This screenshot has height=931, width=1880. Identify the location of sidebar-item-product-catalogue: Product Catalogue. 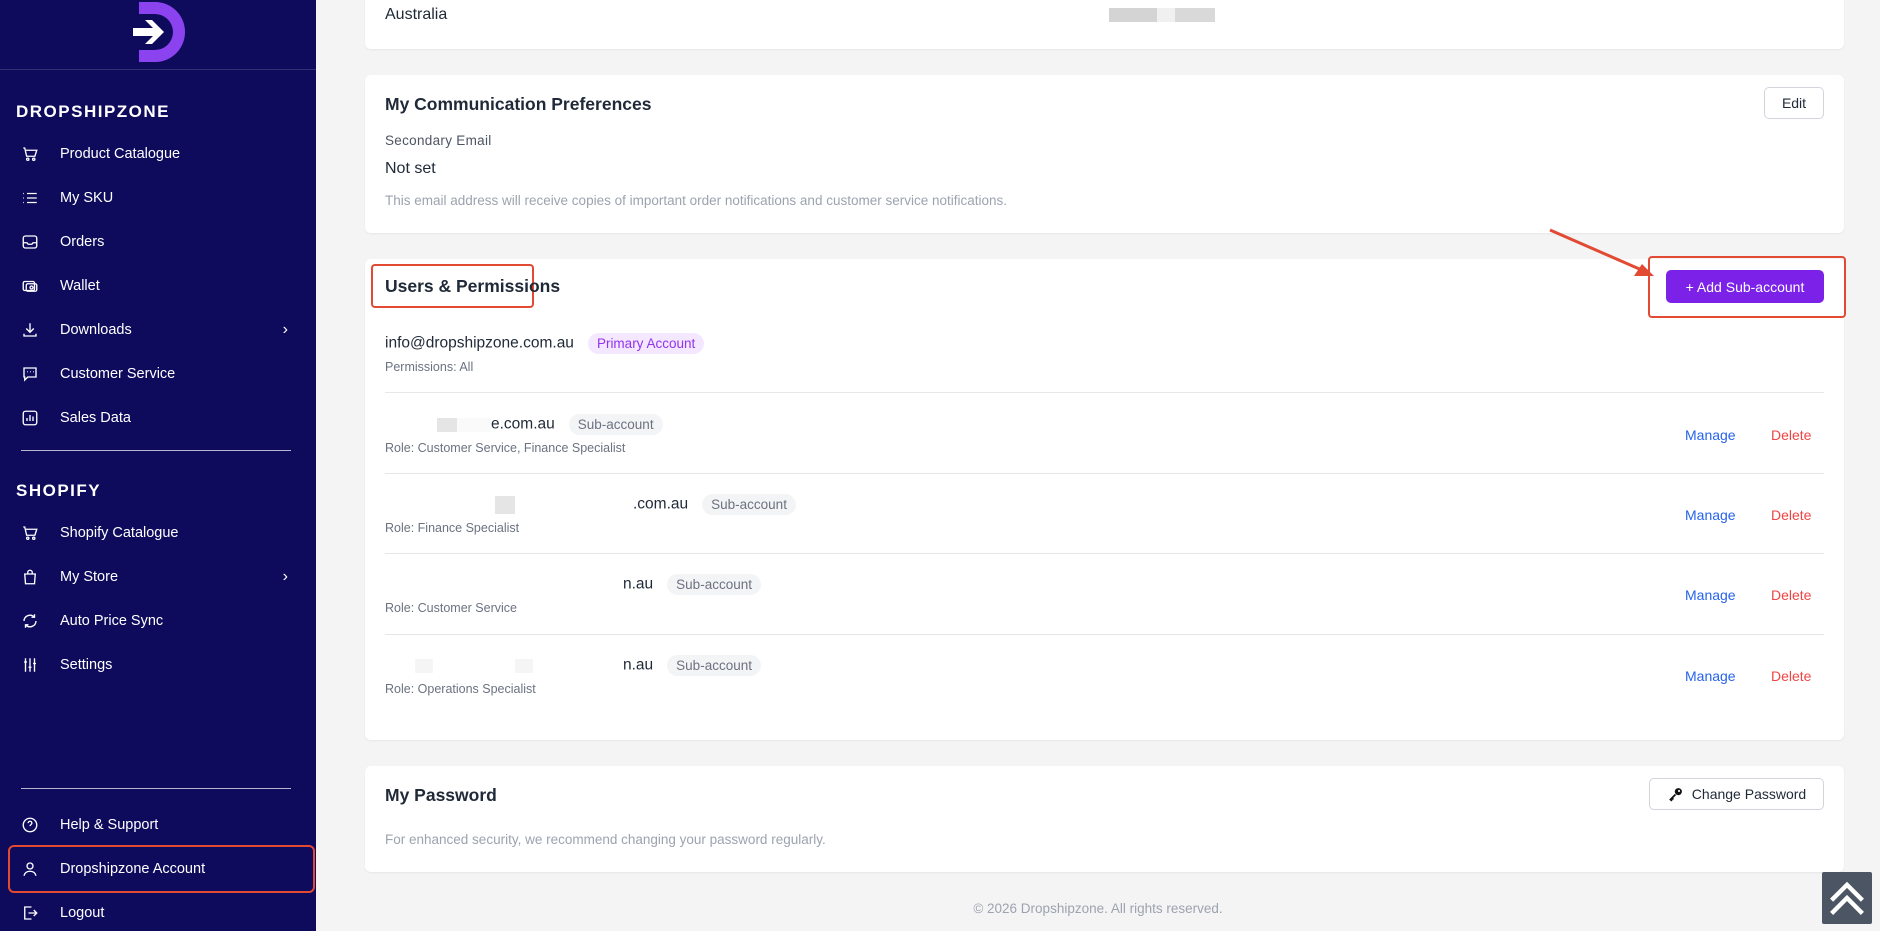
(158, 154).